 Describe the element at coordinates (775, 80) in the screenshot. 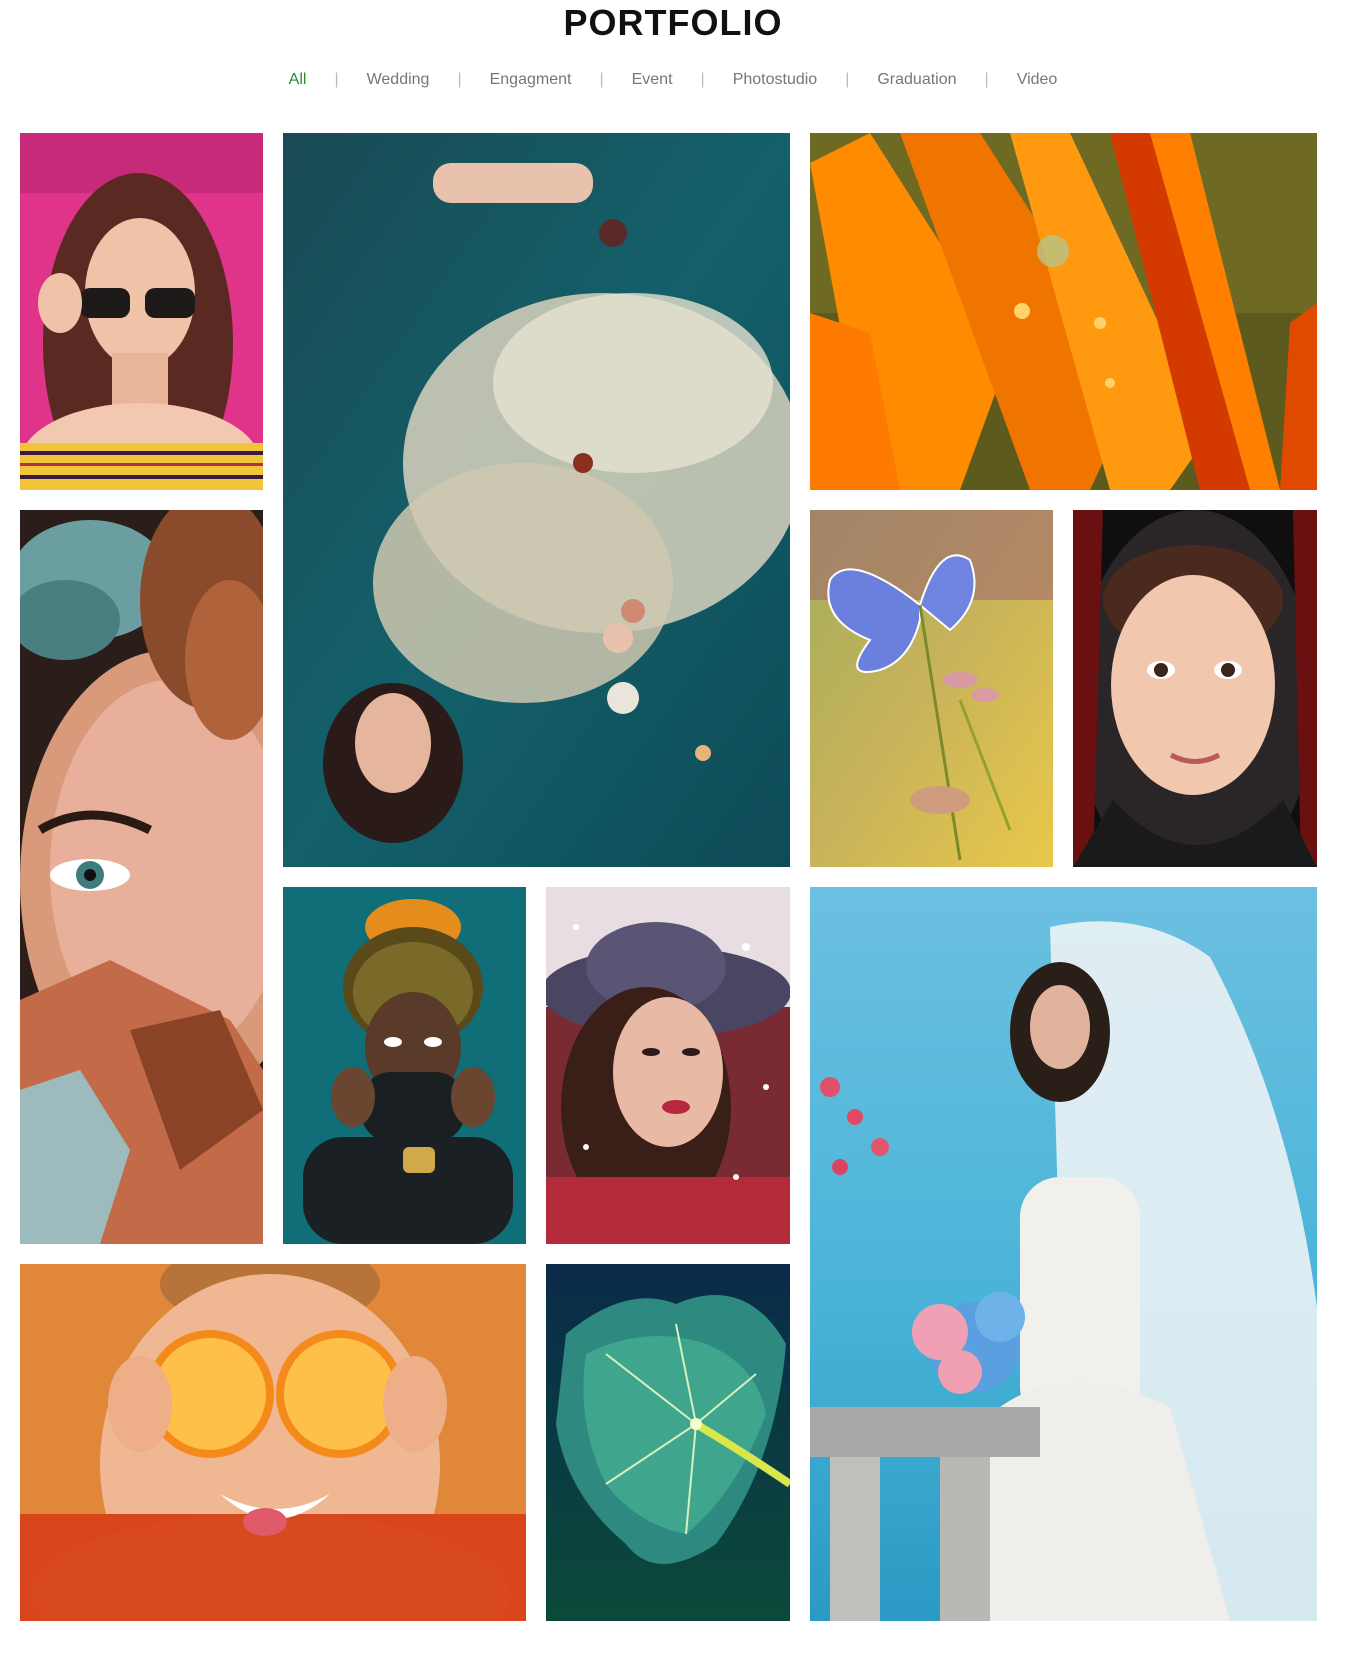

I see `filter-photostudio: Photostudio` at that location.